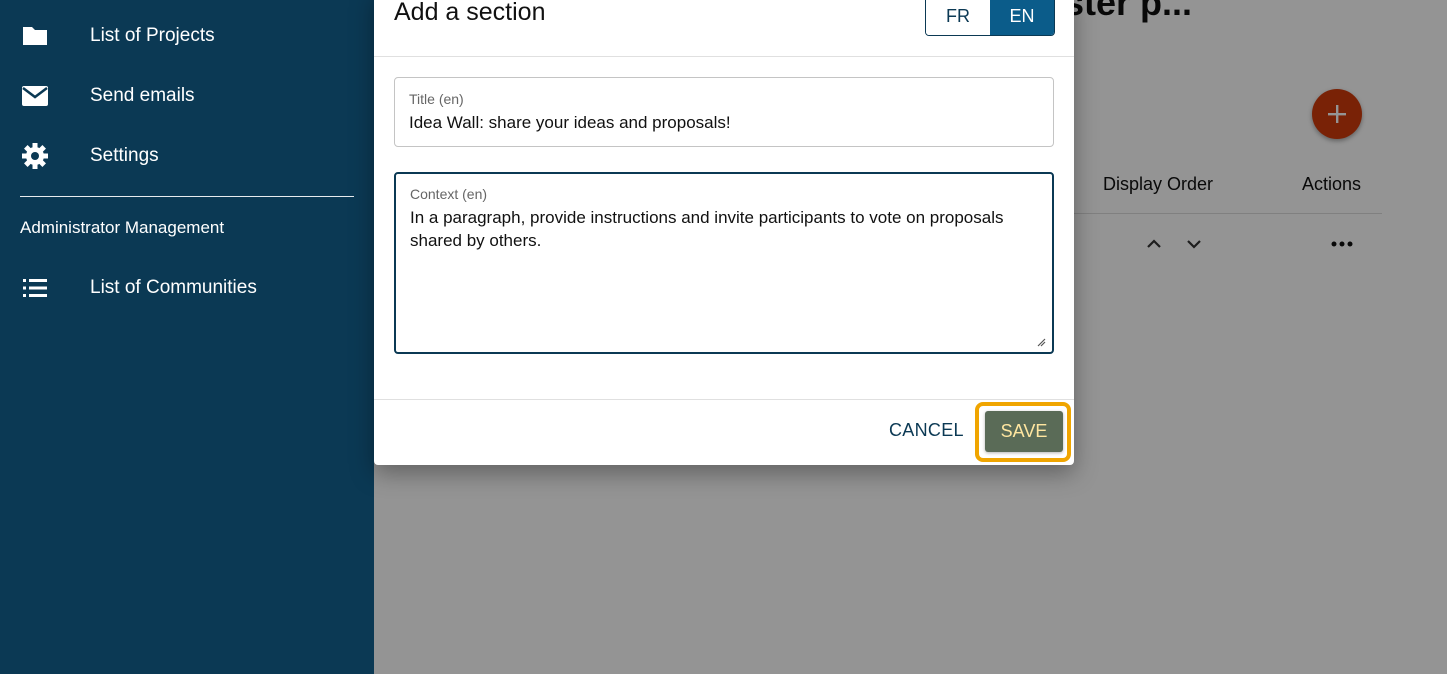 The height and width of the screenshot is (674, 1447). What do you see at coordinates (470, 13) in the screenshot?
I see `dialog-title: Add a section` at bounding box center [470, 13].